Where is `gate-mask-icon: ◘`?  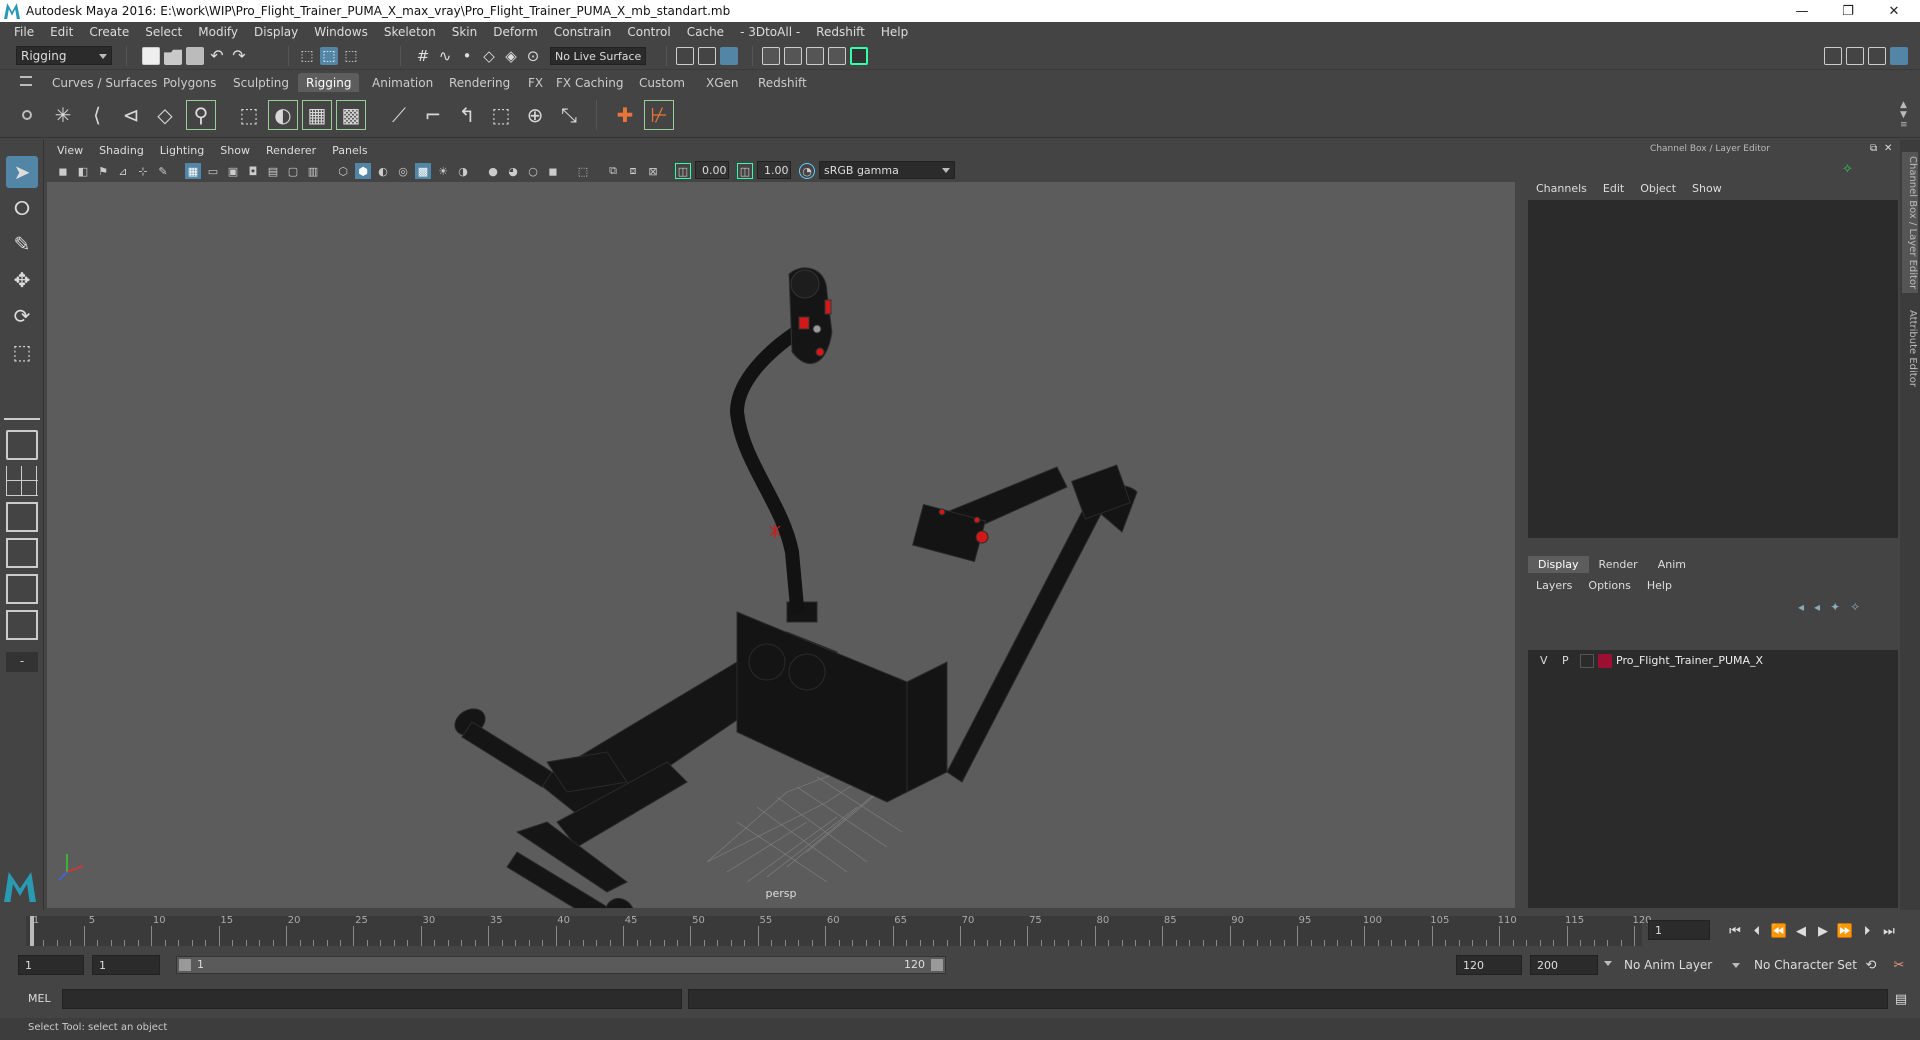
gate-mask-icon: ◘ is located at coordinates (253, 171).